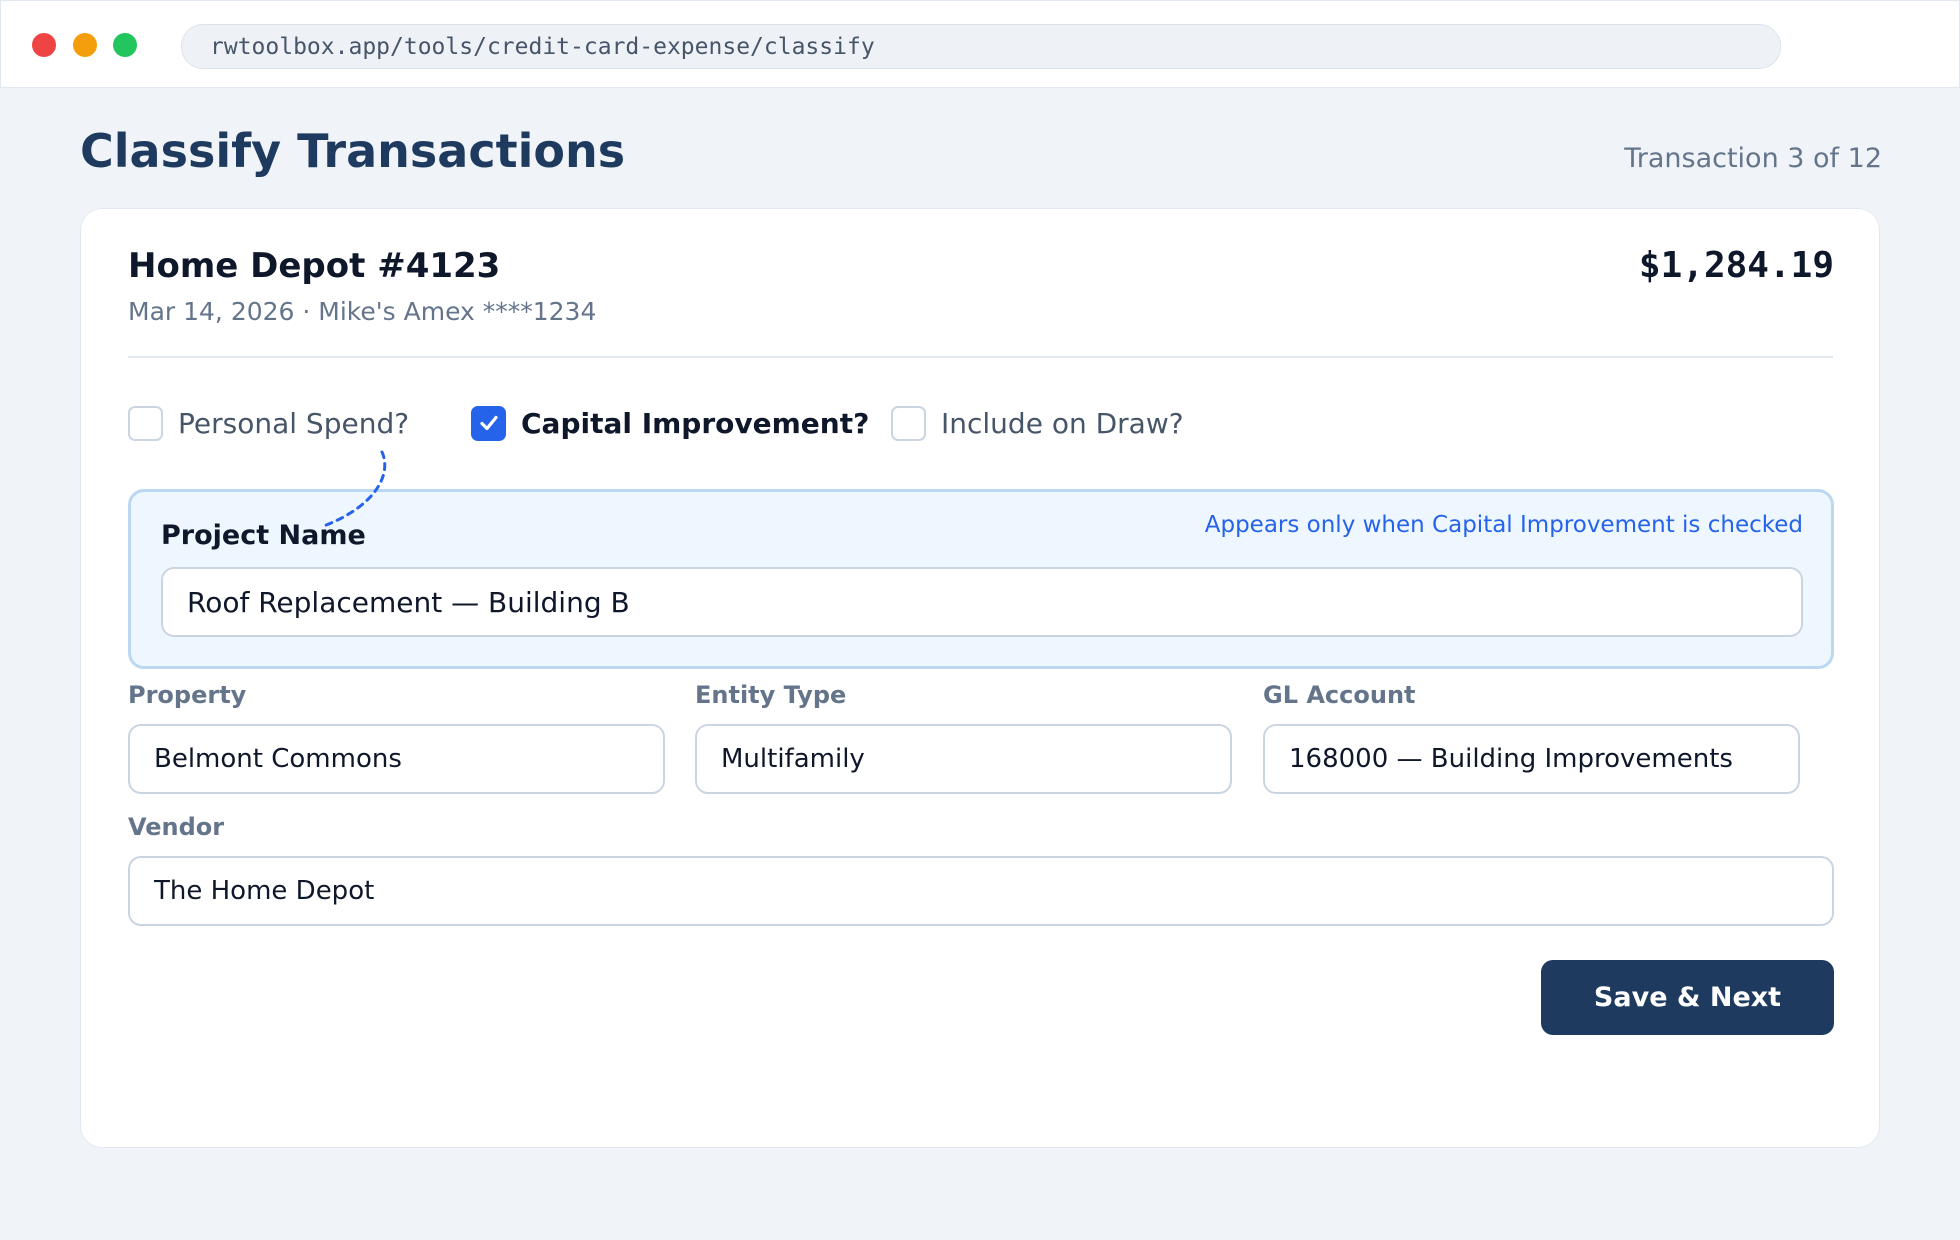 This screenshot has width=1960, height=1240. What do you see at coordinates (1753, 158) in the screenshot?
I see `transaction-counter: Transaction 3 of 12` at bounding box center [1753, 158].